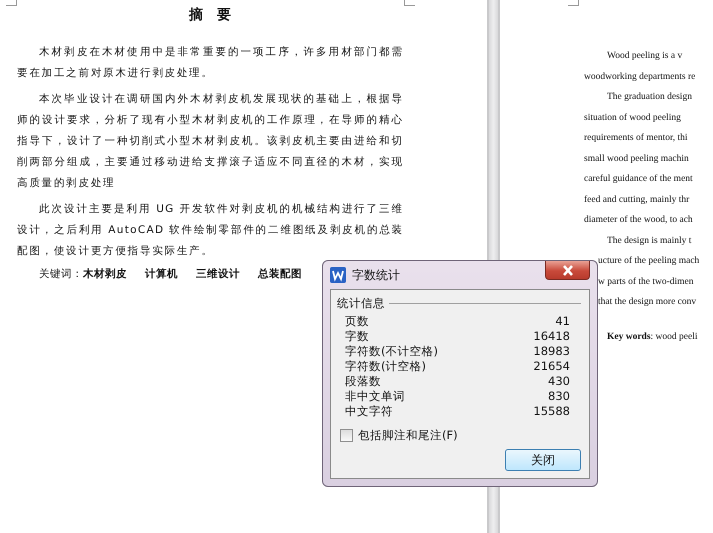  What do you see at coordinates (385, 366) in the screenshot?
I see `stat-label: 字符数(计空格)` at bounding box center [385, 366].